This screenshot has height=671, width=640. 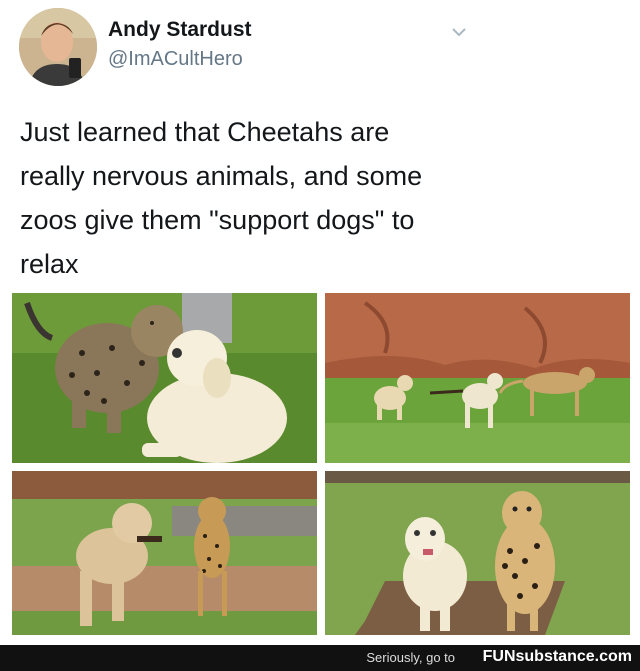 What do you see at coordinates (175, 59) in the screenshot?
I see `author-handle: @ImACultHero` at bounding box center [175, 59].